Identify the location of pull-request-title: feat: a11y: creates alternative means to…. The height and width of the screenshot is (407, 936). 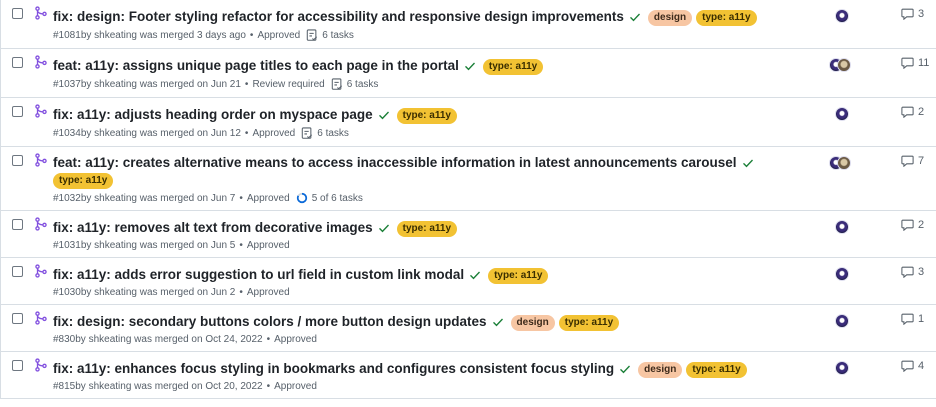
(395, 163).